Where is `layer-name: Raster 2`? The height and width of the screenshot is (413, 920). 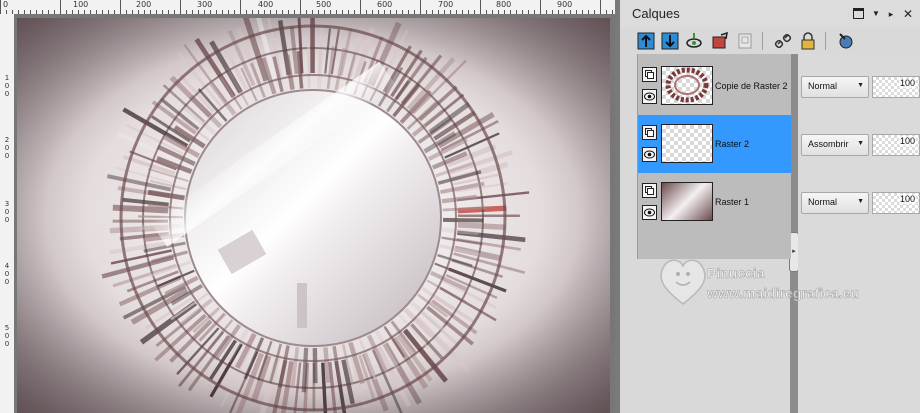
layer-name: Raster 2 is located at coordinates (732, 144).